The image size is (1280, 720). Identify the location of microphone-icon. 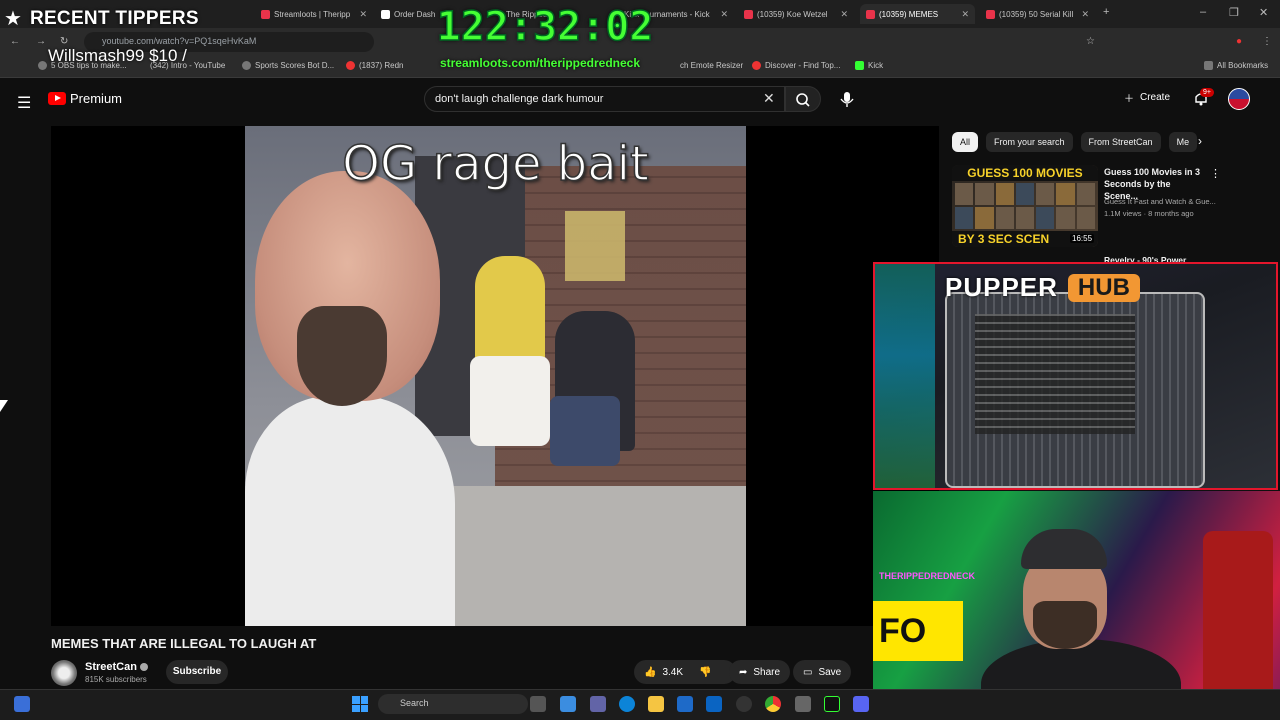
(847, 99).